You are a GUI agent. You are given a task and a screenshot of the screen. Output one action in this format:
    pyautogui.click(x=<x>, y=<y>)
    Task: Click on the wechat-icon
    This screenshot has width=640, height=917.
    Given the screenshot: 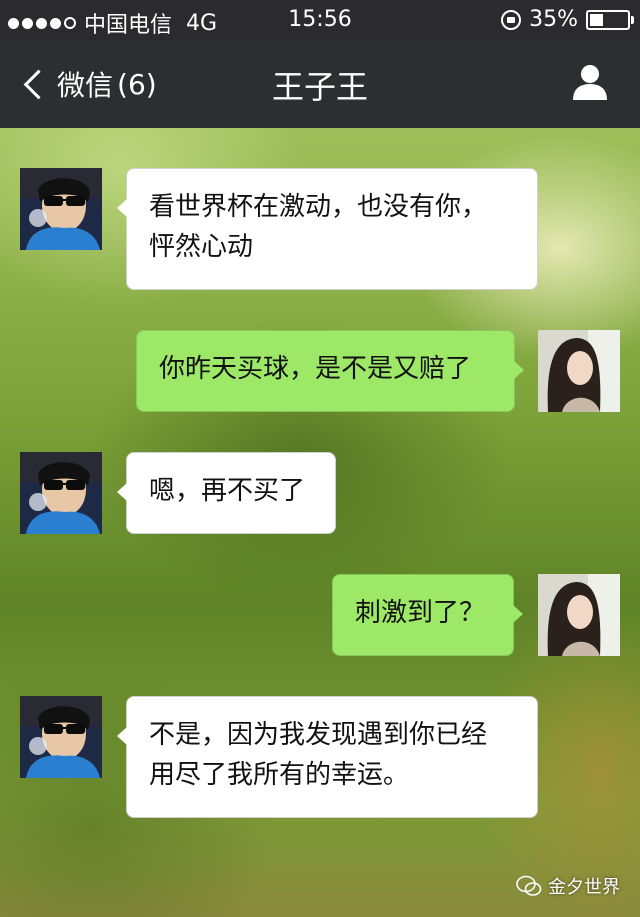 What is the action you would take?
    pyautogui.click(x=529, y=885)
    